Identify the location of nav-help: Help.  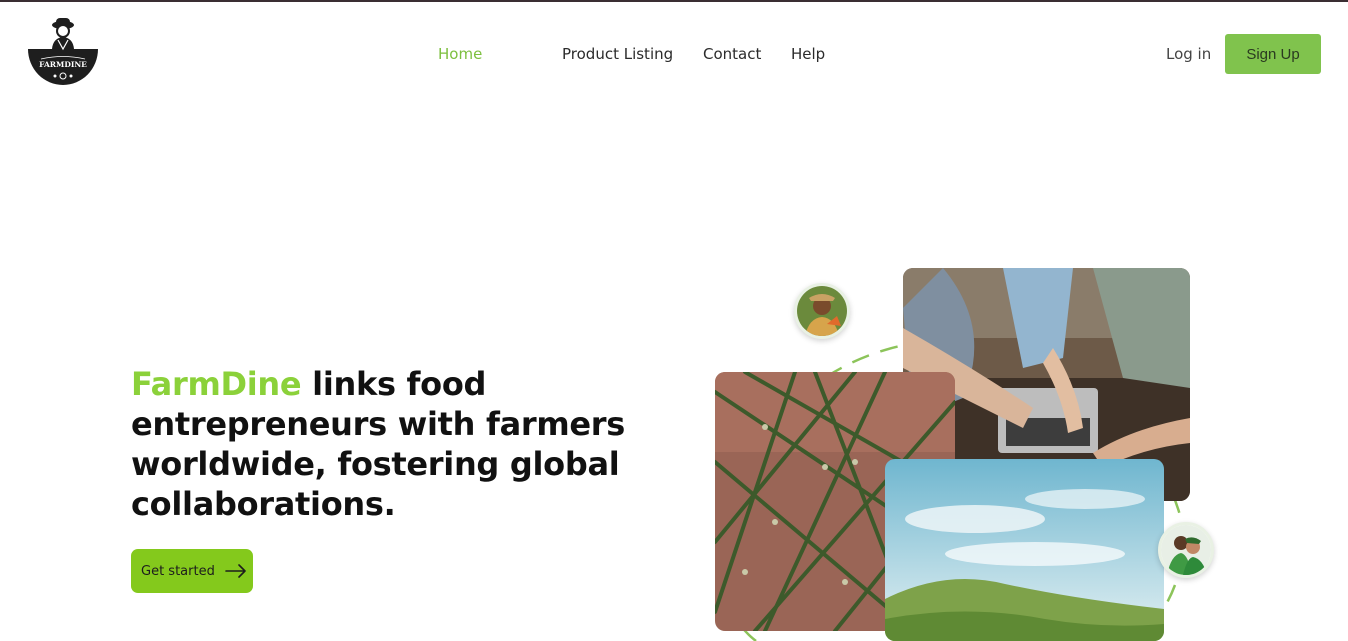
(808, 54).